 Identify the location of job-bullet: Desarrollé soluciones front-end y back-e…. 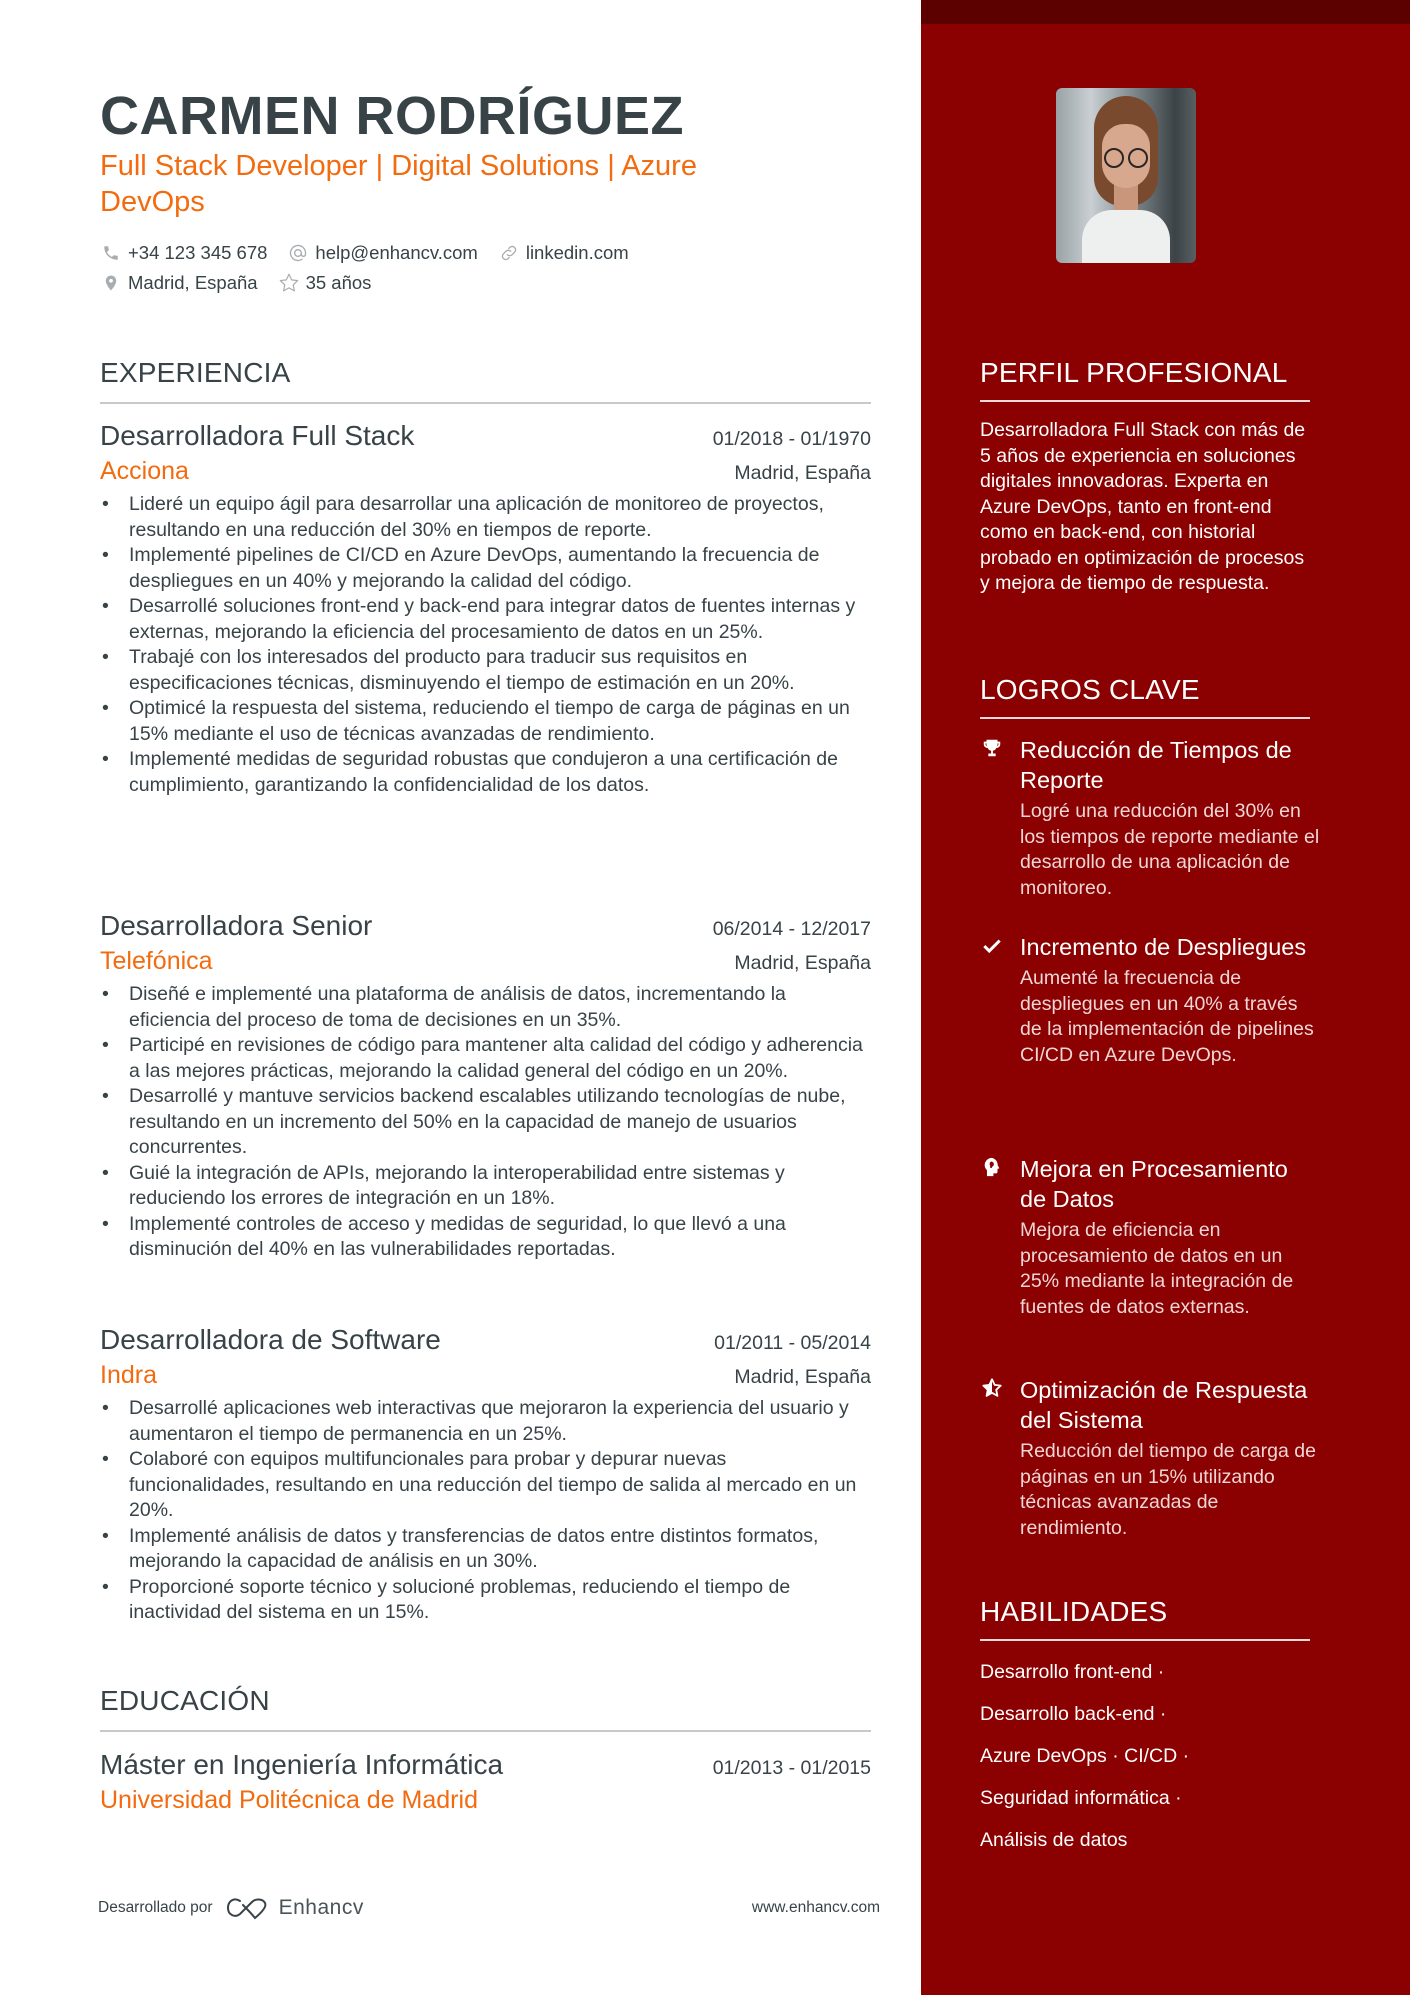
(485, 619).